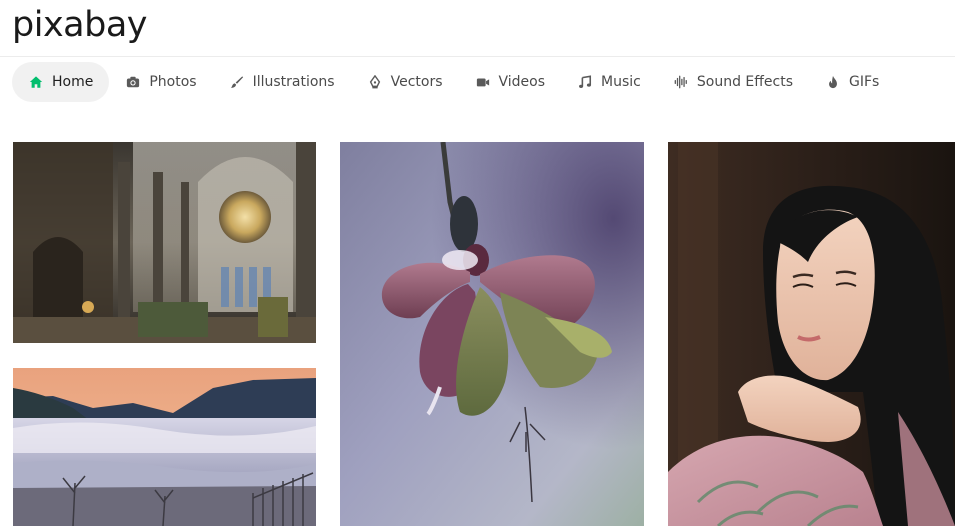  What do you see at coordinates (585, 82) in the screenshot?
I see `music-note-icon` at bounding box center [585, 82].